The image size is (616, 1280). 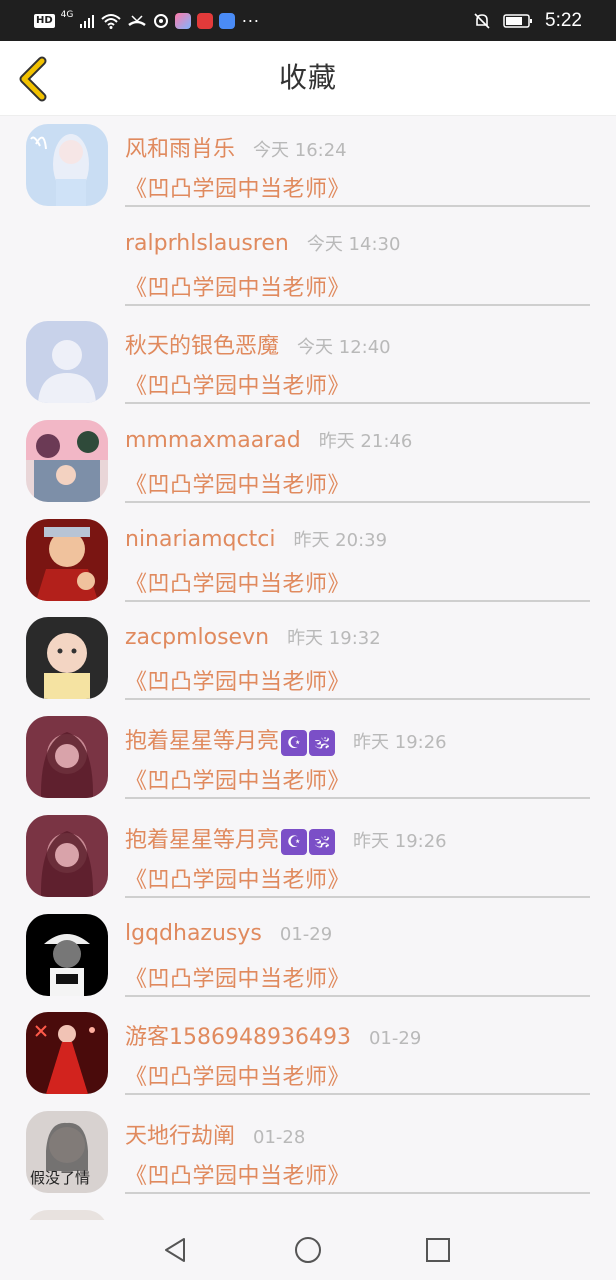 I want to click on nav-recents-icon, so click(x=438, y=1250).